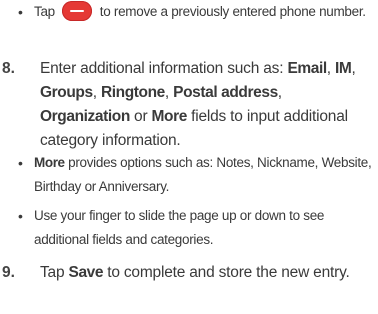 This screenshot has height=314, width=378. Describe the element at coordinates (66, 92) in the screenshot. I see `groups-term: Groups` at that location.